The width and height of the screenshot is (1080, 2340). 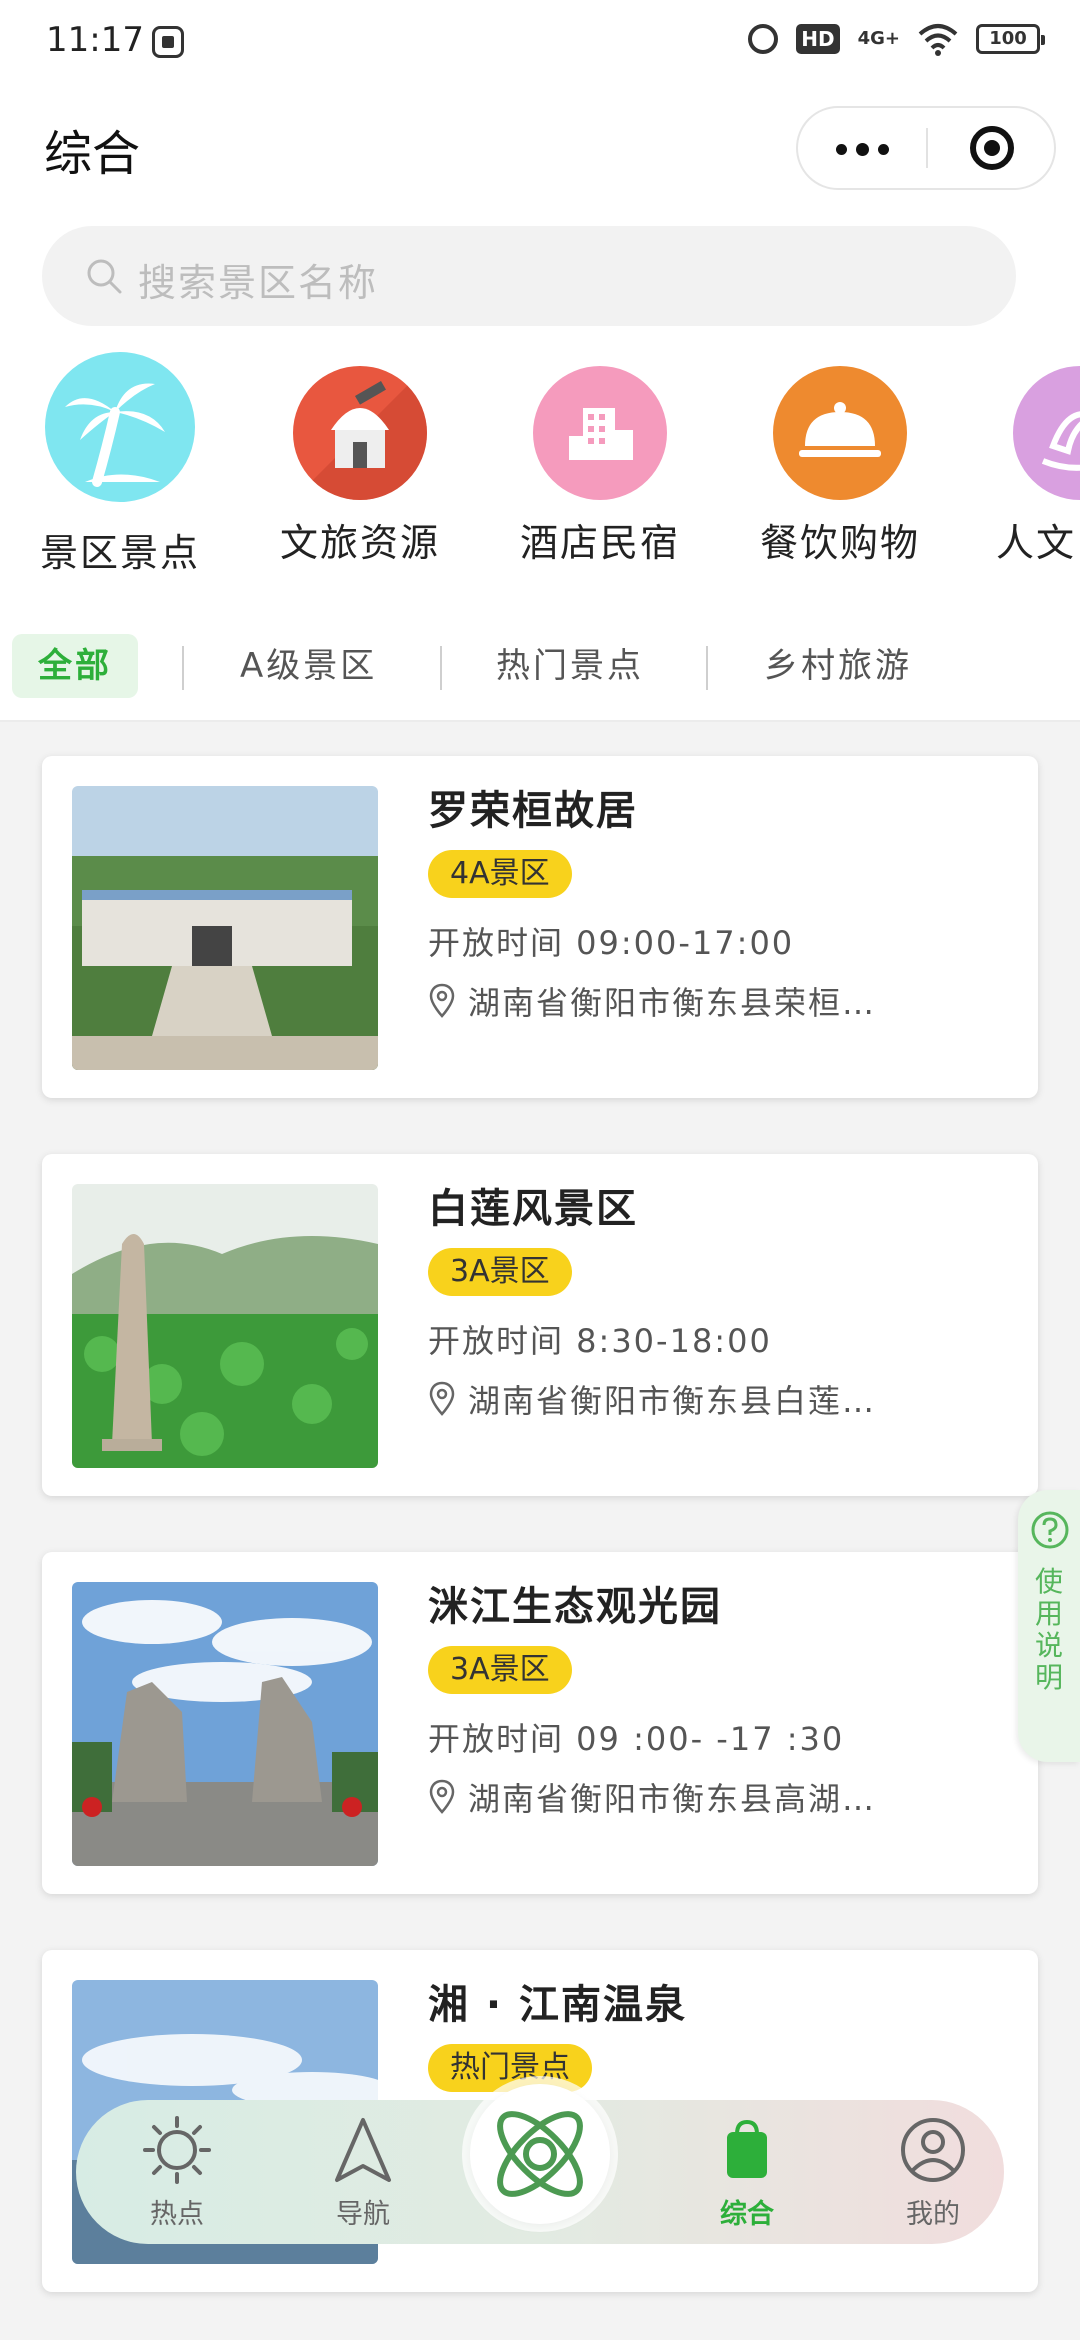 I want to click on category-culture-tourism: 文旅资源, so click(x=360, y=459).